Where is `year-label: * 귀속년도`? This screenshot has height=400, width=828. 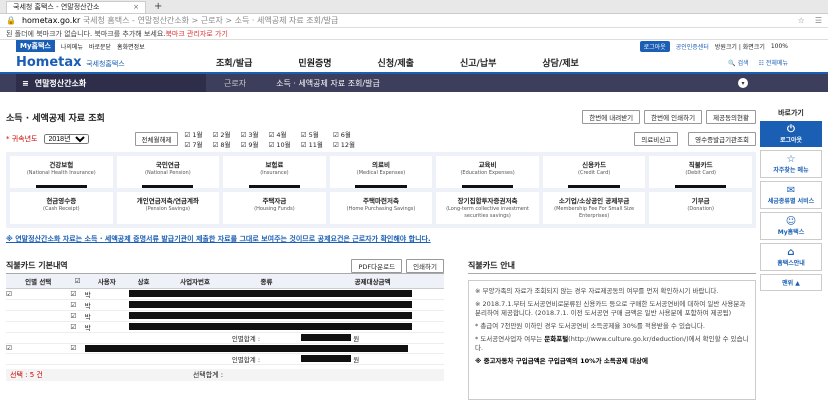 year-label: * 귀속년도 is located at coordinates (22, 139).